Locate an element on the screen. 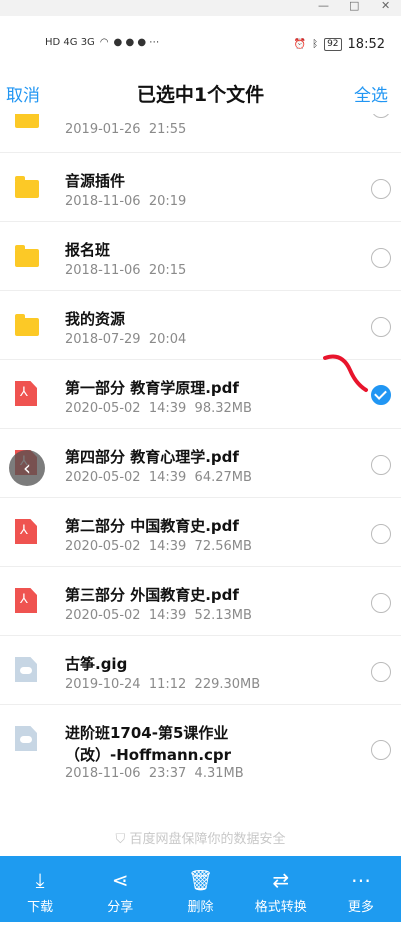  file-meta: 2018-11-06 23:37 4.31MB is located at coordinates (154, 773).